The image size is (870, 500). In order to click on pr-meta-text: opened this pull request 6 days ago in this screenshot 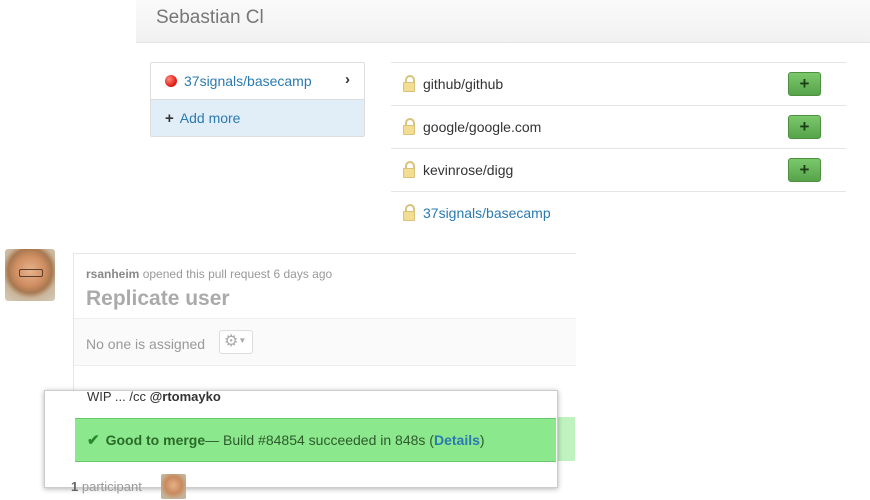, I will do `click(237, 274)`.